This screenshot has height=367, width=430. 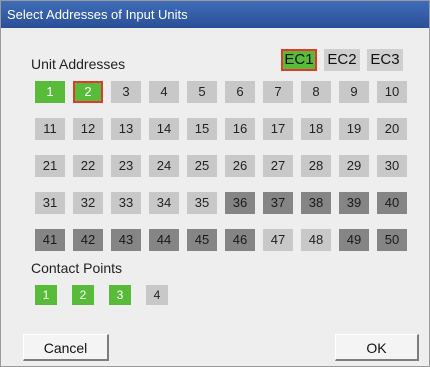 What do you see at coordinates (316, 240) in the screenshot?
I see `unit-address-cell: 48` at bounding box center [316, 240].